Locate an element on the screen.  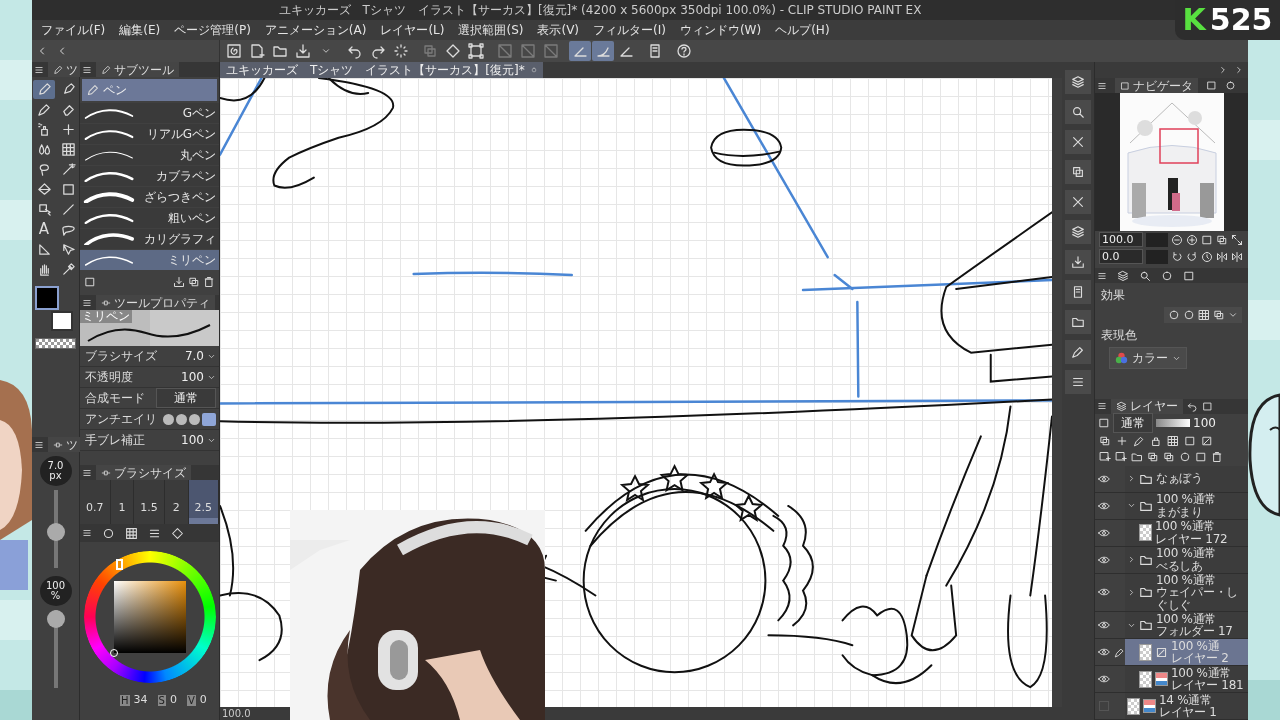
clip-icon is located at coordinates (1105, 440).